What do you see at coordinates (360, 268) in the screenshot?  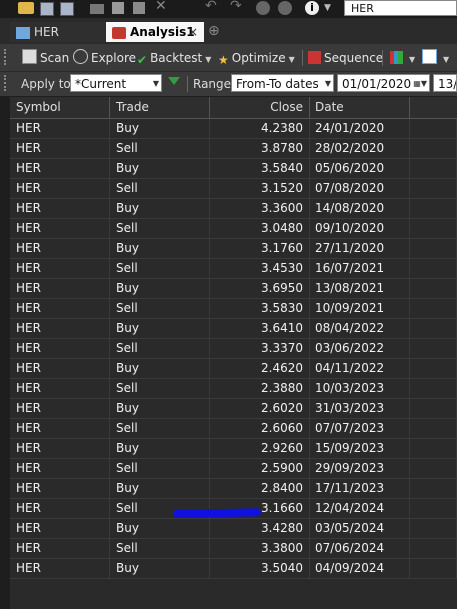 I see `cell-date: 16/07/2021` at bounding box center [360, 268].